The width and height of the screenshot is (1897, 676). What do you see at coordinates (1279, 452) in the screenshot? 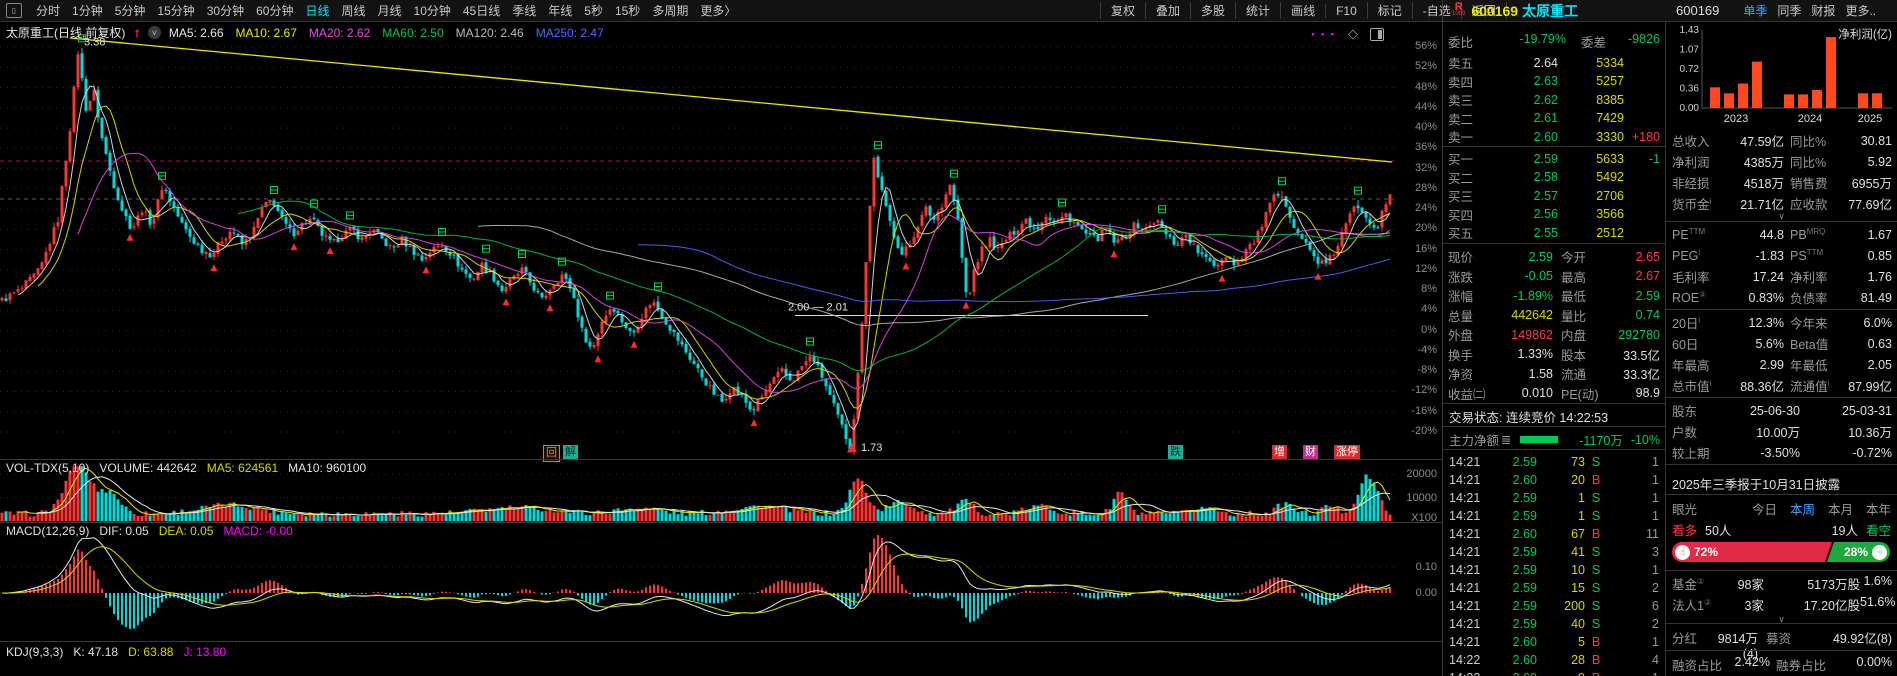
I see `chart-badge-增: 增` at bounding box center [1279, 452].